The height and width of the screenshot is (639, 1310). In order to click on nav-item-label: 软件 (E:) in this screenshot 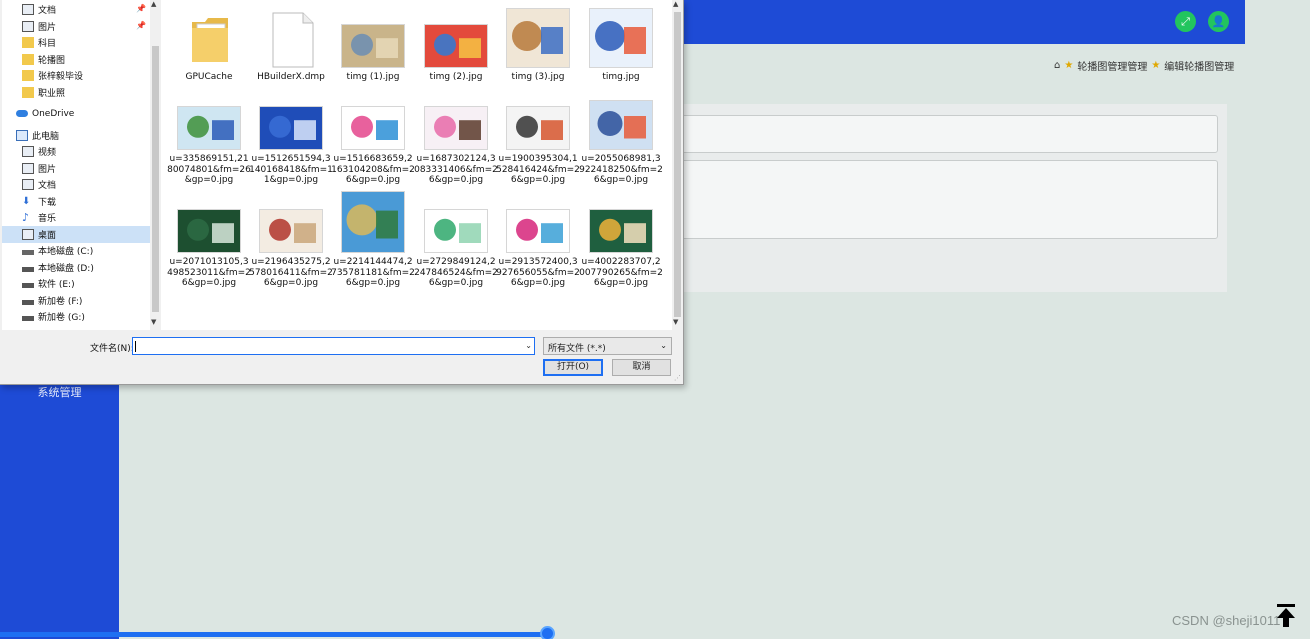, I will do `click(56, 285)`.